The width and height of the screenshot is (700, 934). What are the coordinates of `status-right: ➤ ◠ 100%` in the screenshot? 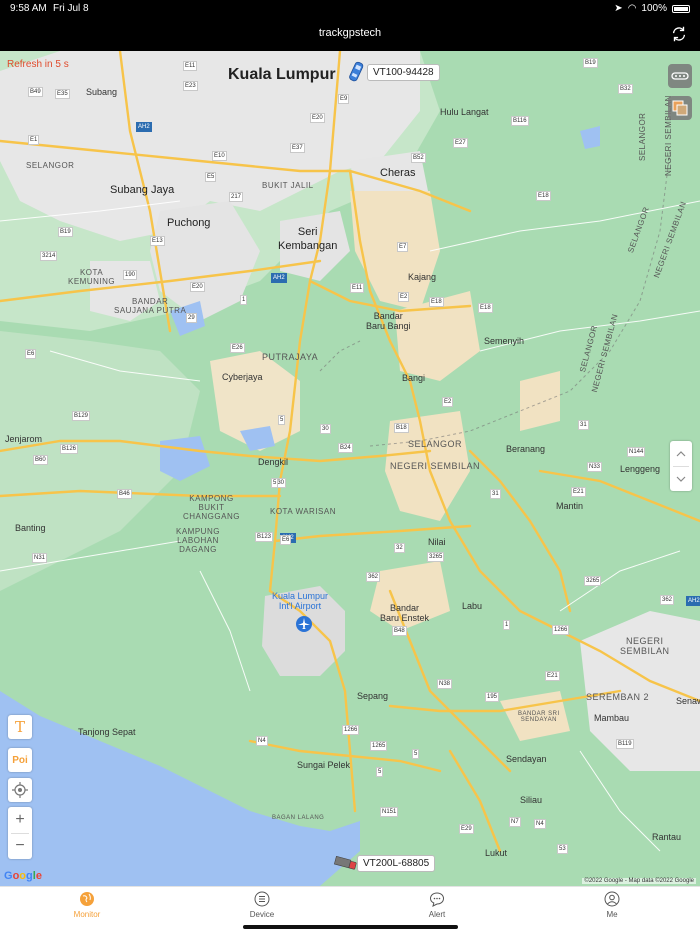 It's located at (652, 8).